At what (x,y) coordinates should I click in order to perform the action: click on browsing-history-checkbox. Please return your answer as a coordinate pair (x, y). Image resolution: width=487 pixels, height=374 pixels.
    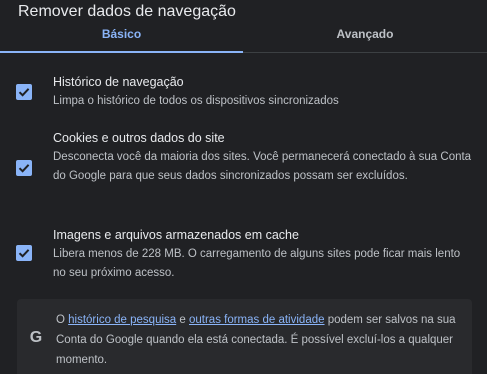
    Looking at the image, I should click on (24, 92).